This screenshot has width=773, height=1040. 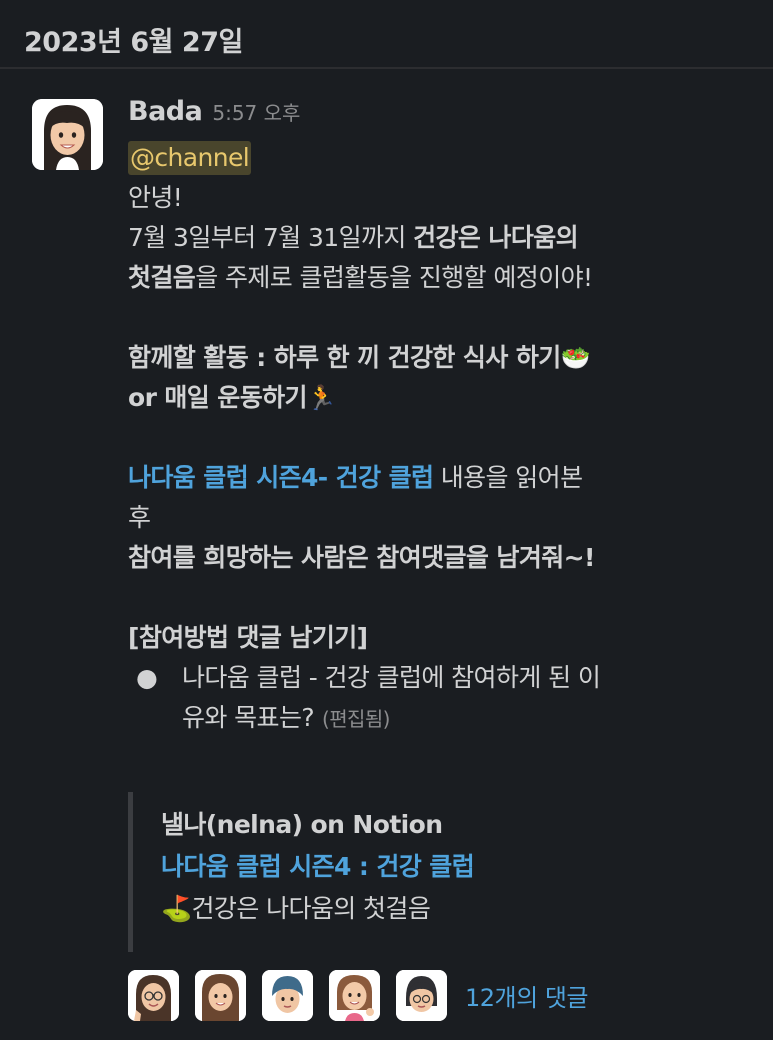 I want to click on date-range-line: 7월 3일부터 7월 31일까지 건강은 나다움의, so click(x=443, y=238).